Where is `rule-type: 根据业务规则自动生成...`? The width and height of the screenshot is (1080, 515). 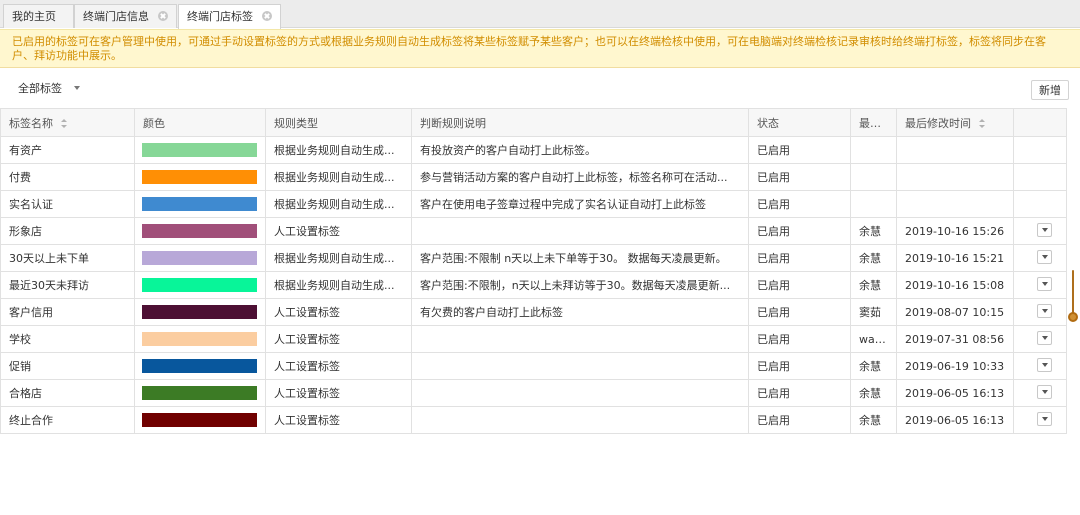
rule-type: 根据业务规则自动生成... is located at coordinates (334, 258).